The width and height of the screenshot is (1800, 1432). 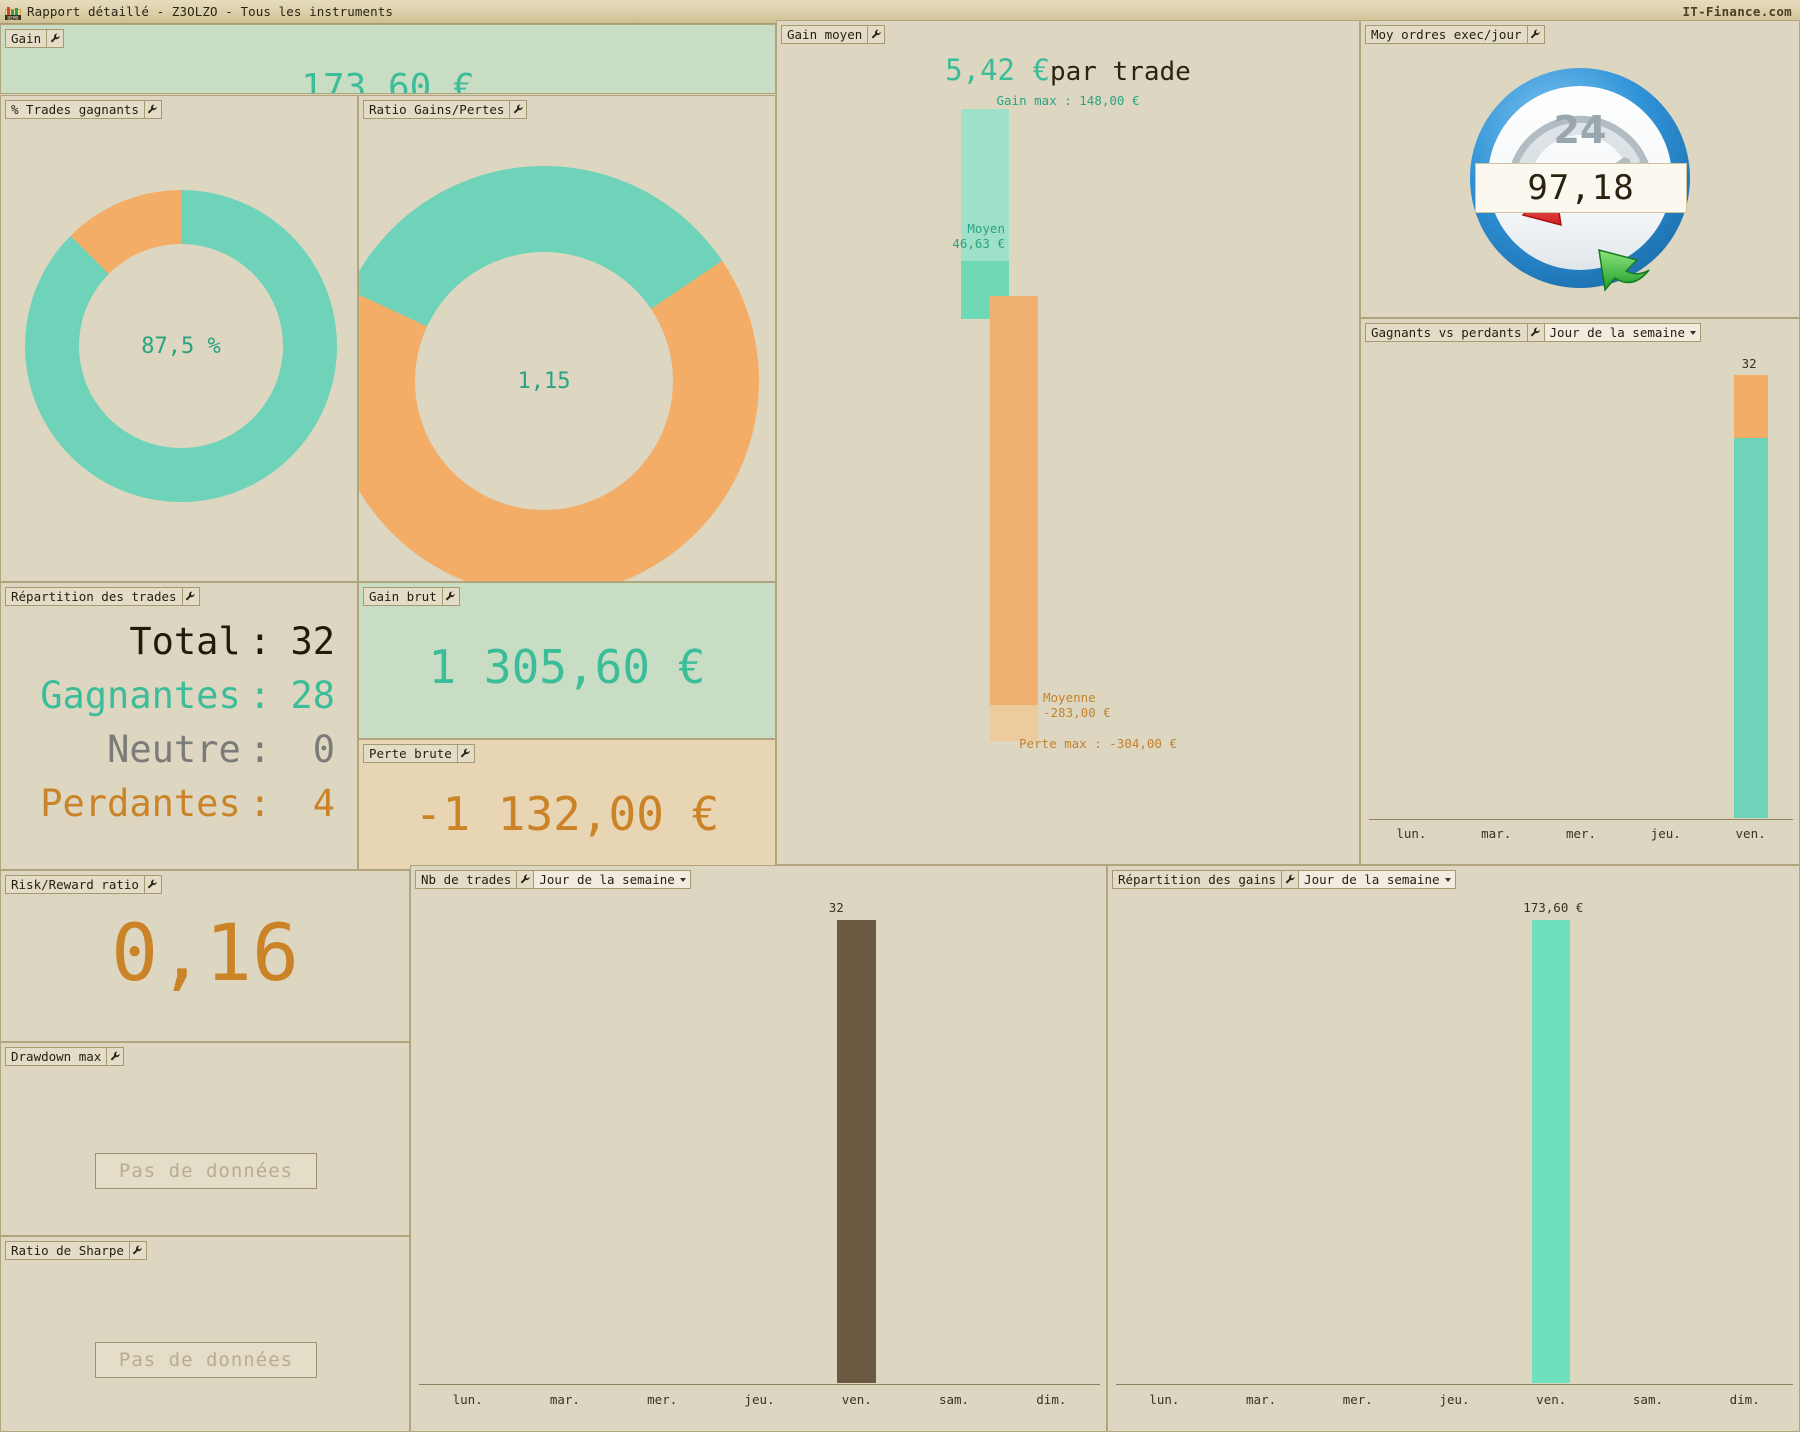 What do you see at coordinates (1617, 332) in the screenshot?
I see `dropdown-label: Jour de la semaine` at bounding box center [1617, 332].